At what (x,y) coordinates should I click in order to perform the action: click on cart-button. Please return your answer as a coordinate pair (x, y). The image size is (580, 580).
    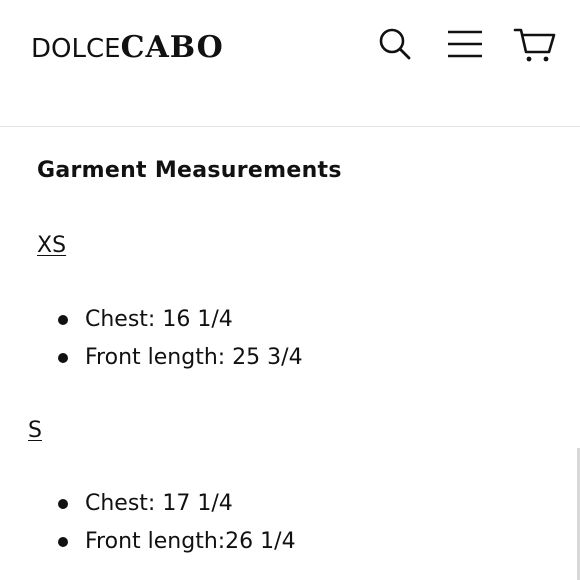
    Looking at the image, I should click on (535, 44).